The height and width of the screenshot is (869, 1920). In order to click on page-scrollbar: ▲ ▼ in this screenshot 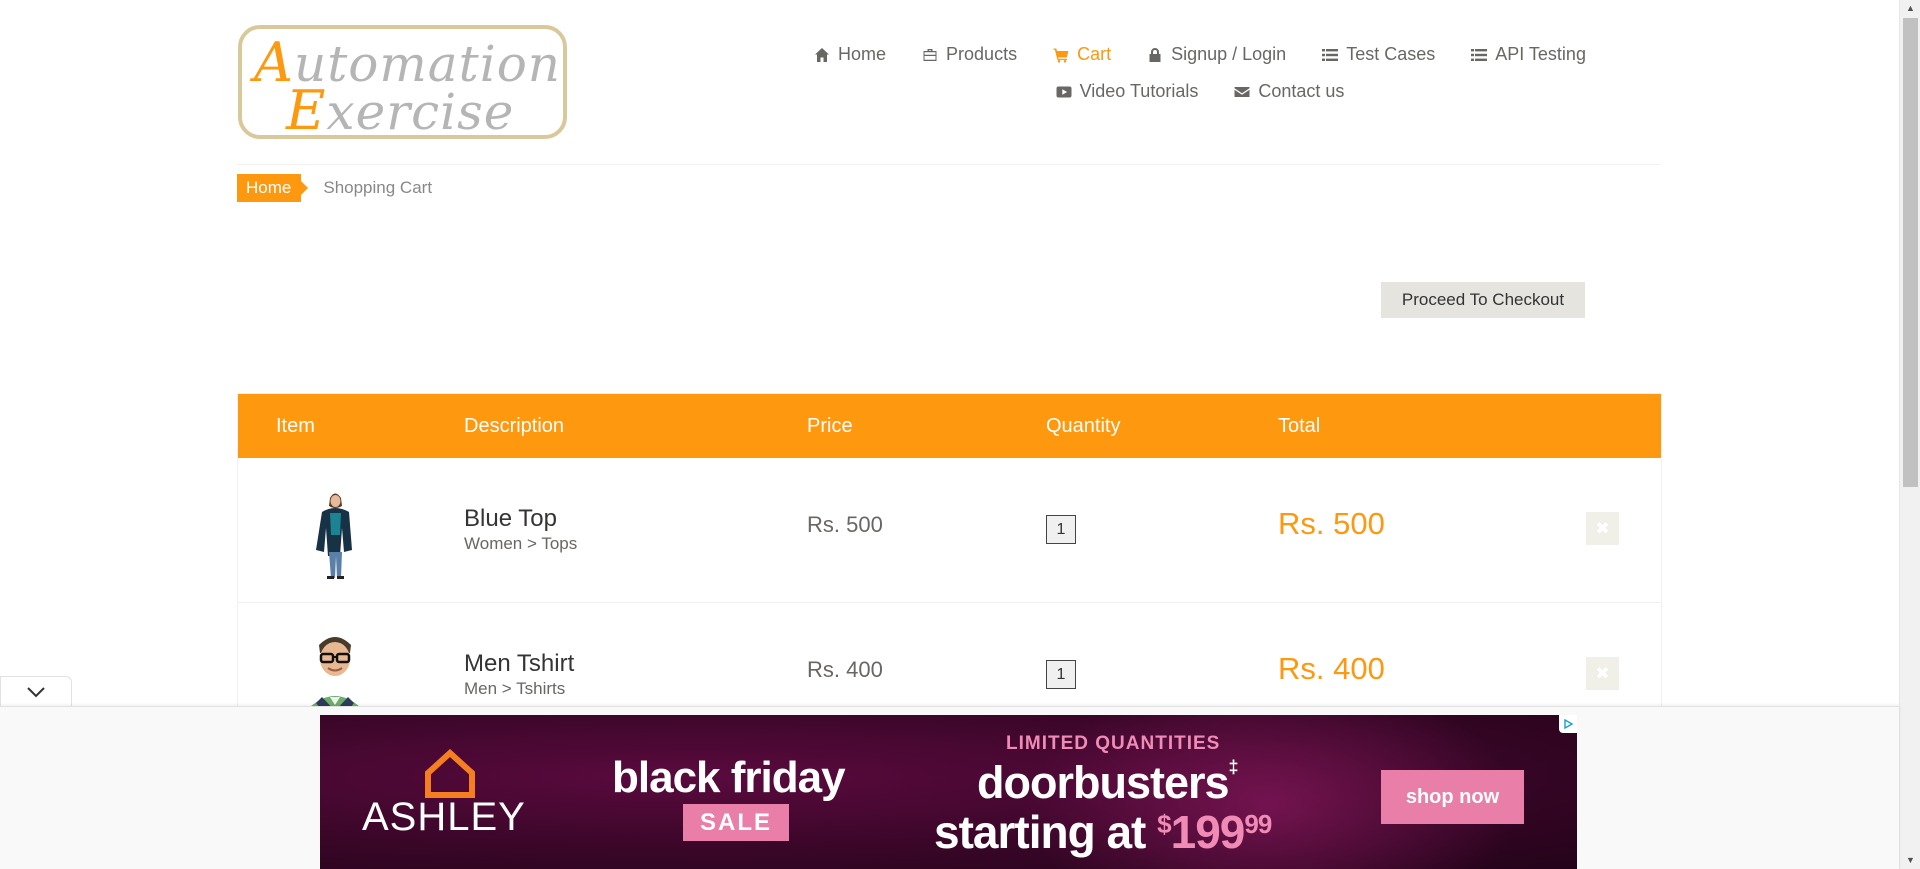, I will do `click(1909, 434)`.